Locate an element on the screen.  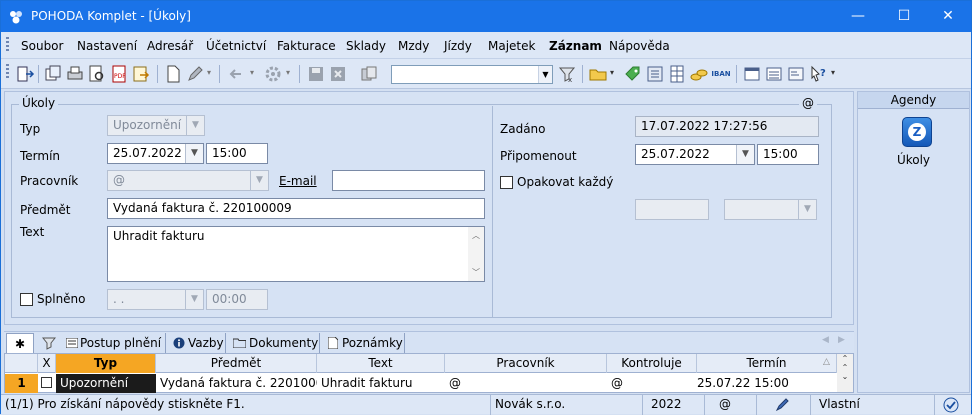
status-sign is located at coordinates (784, 405).